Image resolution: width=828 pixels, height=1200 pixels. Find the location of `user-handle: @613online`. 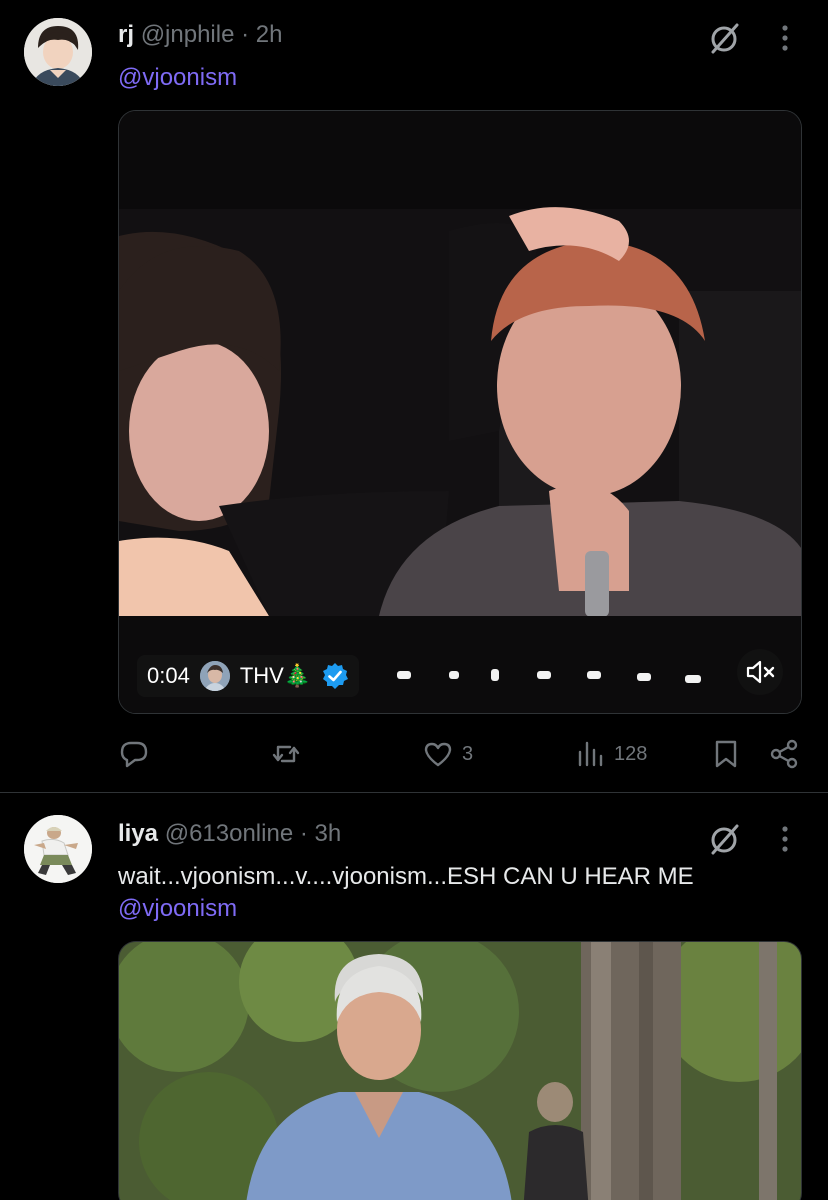

user-handle: @613online is located at coordinates (229, 833).